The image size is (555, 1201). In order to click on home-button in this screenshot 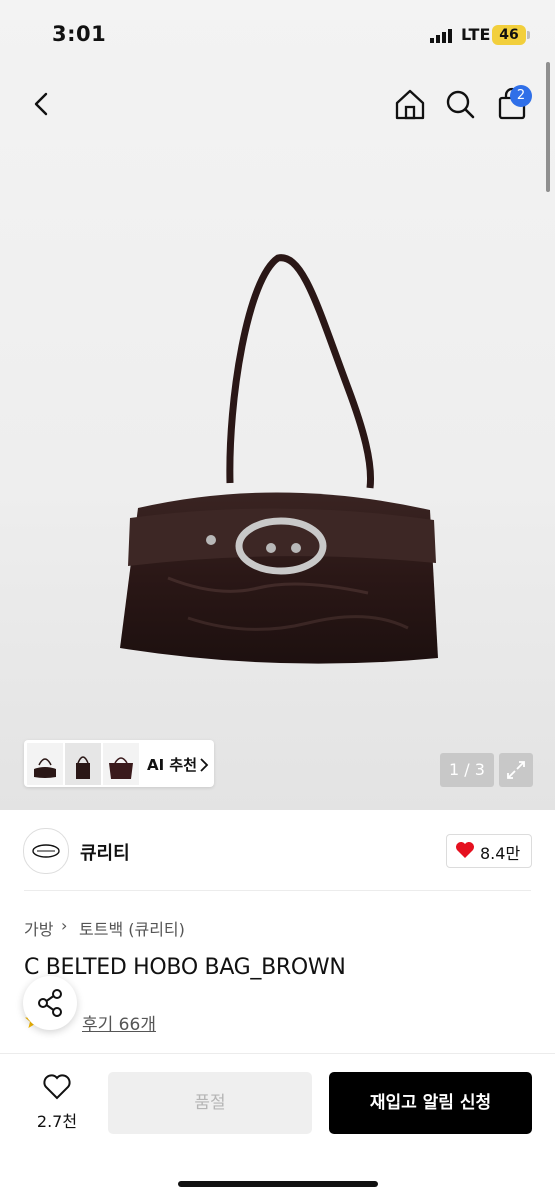, I will do `click(410, 104)`.